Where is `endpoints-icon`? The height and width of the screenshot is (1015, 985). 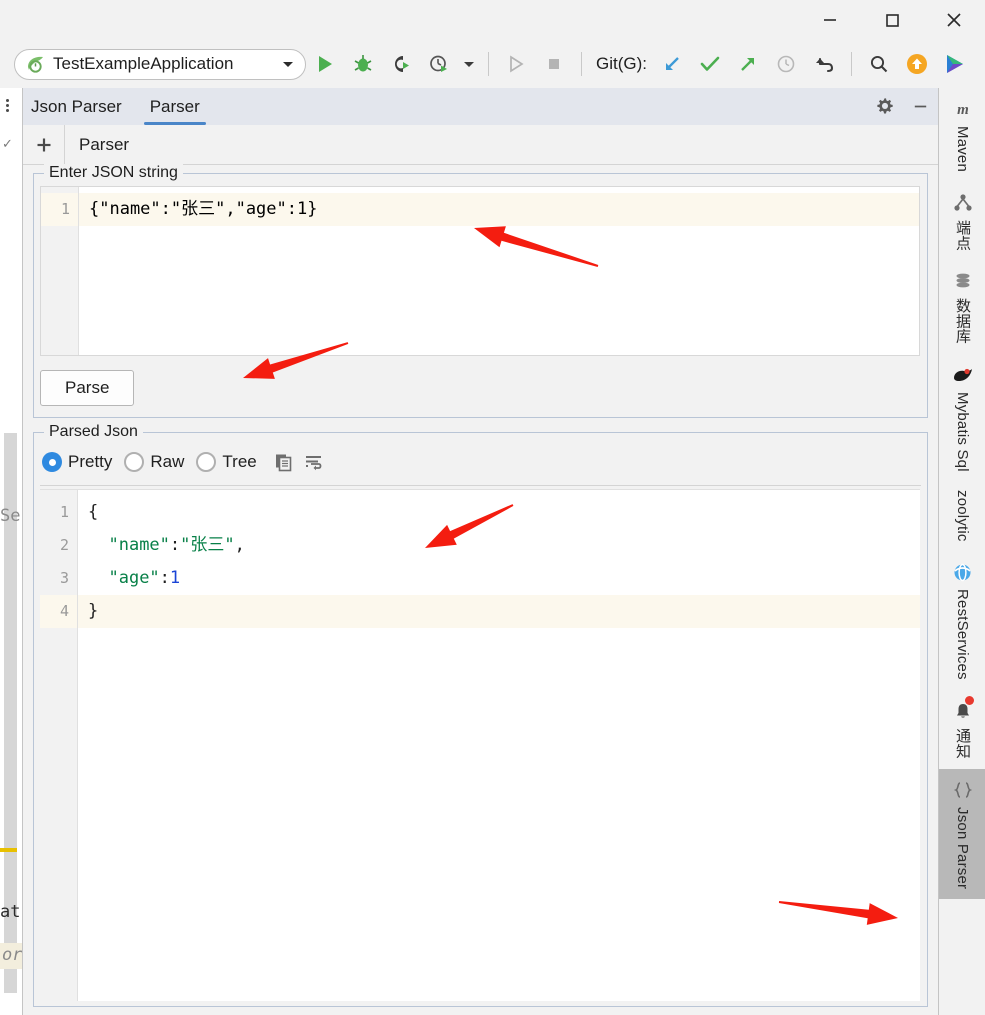 endpoints-icon is located at coordinates (963, 203).